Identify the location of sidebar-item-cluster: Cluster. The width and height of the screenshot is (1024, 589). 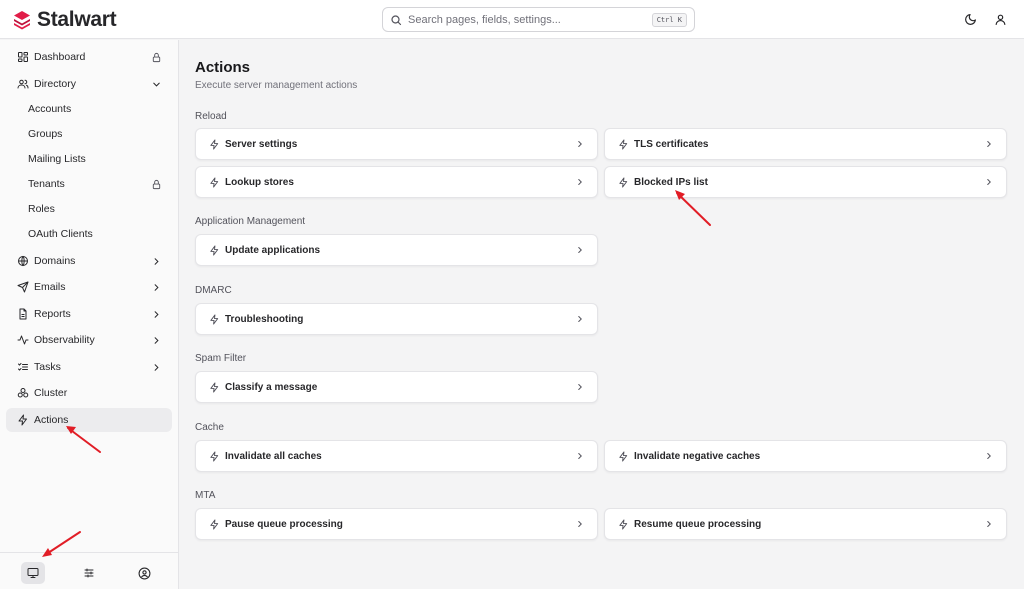
(89, 393).